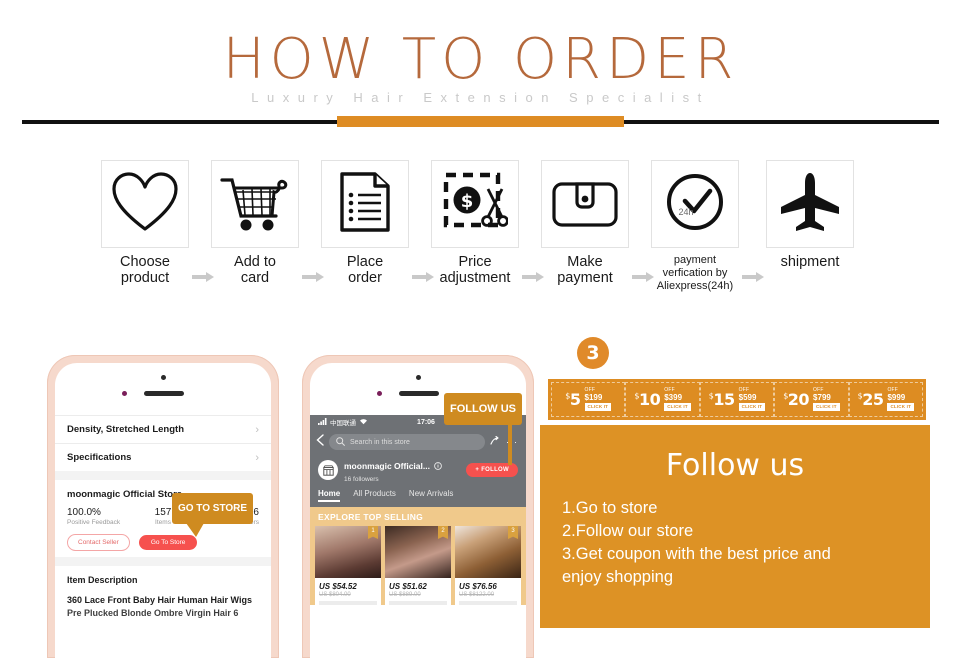  I want to click on product-card: 2 US $51.62 US $889.00, so click(418, 565).